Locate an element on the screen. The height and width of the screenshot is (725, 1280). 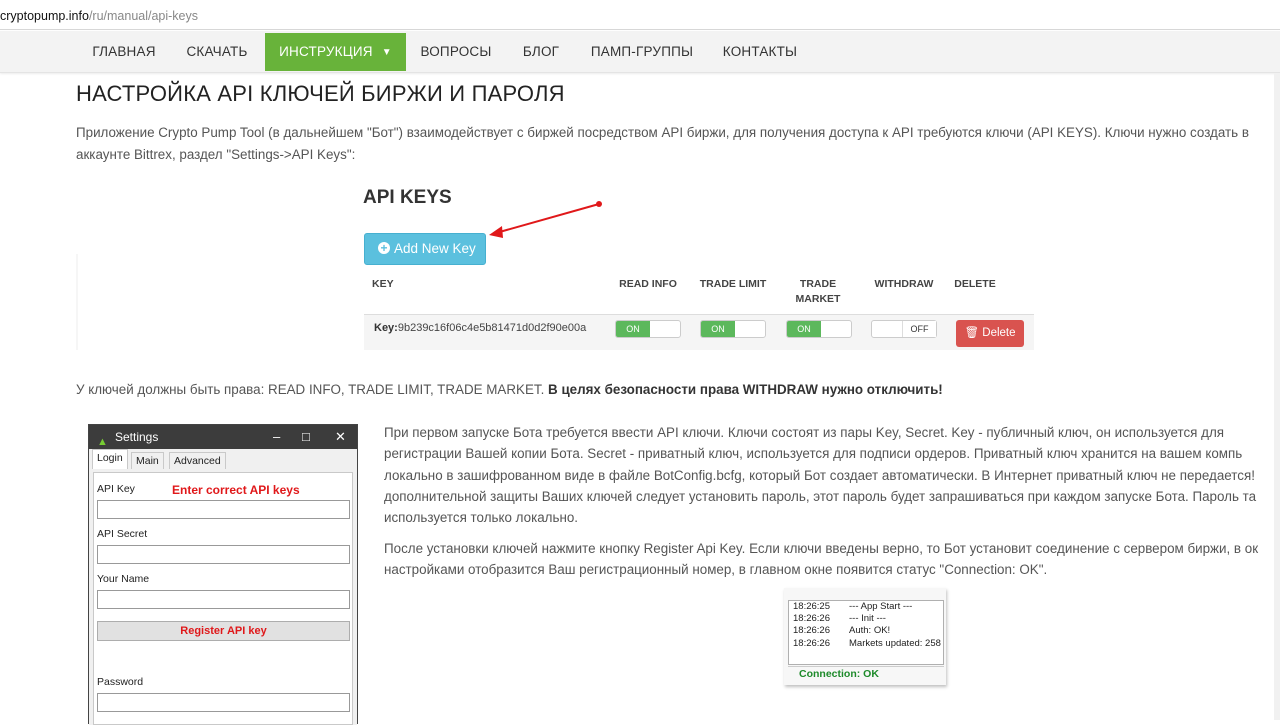
plus-circle-icon: + is located at coordinates (384, 248).